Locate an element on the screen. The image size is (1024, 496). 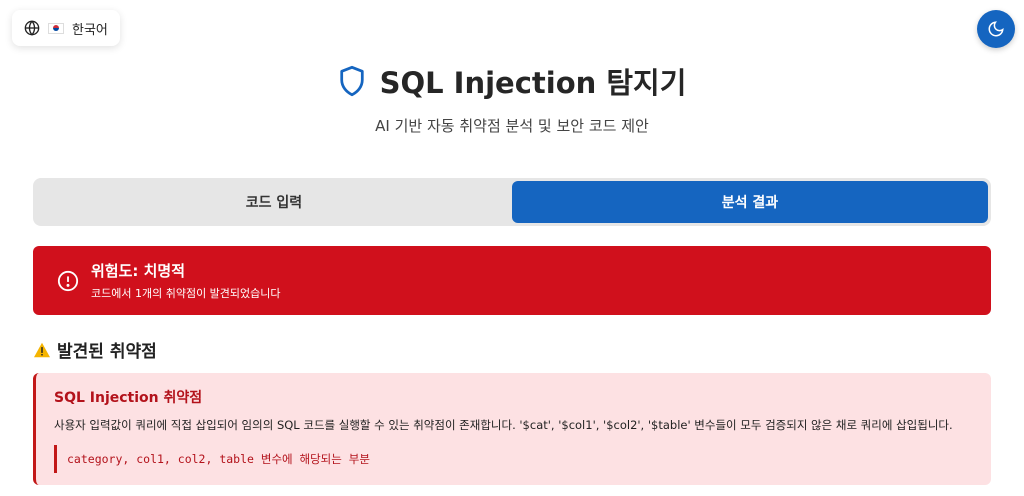
warning-icon is located at coordinates (42, 350).